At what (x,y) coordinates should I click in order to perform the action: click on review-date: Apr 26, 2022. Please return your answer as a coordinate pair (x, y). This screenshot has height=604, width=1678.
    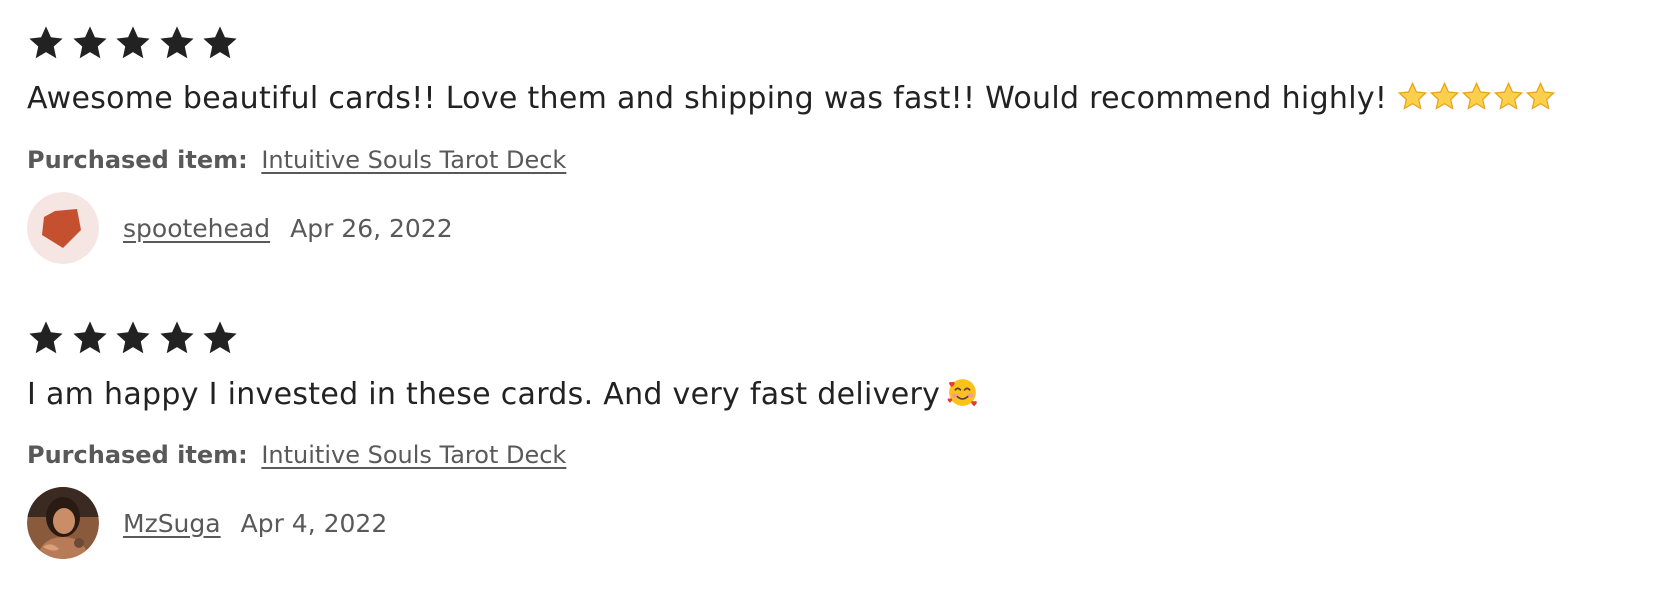
    Looking at the image, I should click on (371, 228).